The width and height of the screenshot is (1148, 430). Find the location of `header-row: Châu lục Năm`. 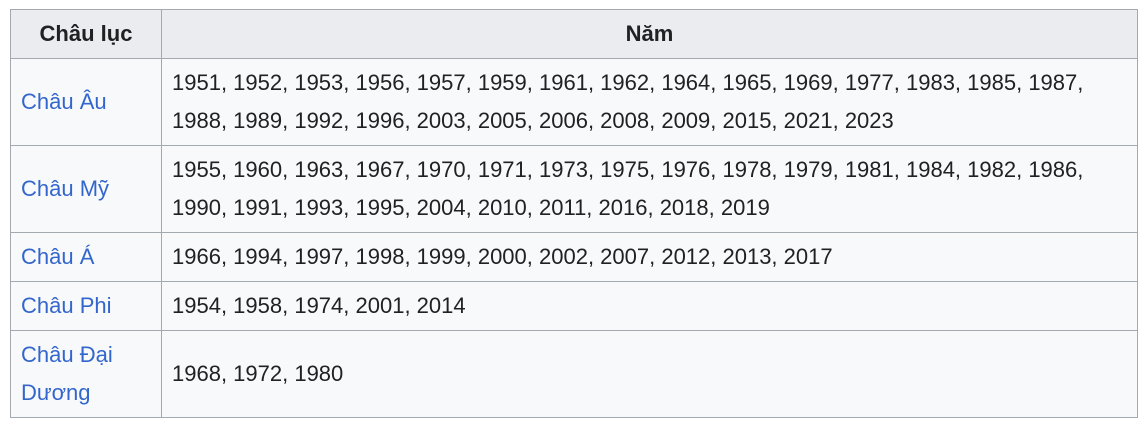

header-row: Châu lục Năm is located at coordinates (574, 34).